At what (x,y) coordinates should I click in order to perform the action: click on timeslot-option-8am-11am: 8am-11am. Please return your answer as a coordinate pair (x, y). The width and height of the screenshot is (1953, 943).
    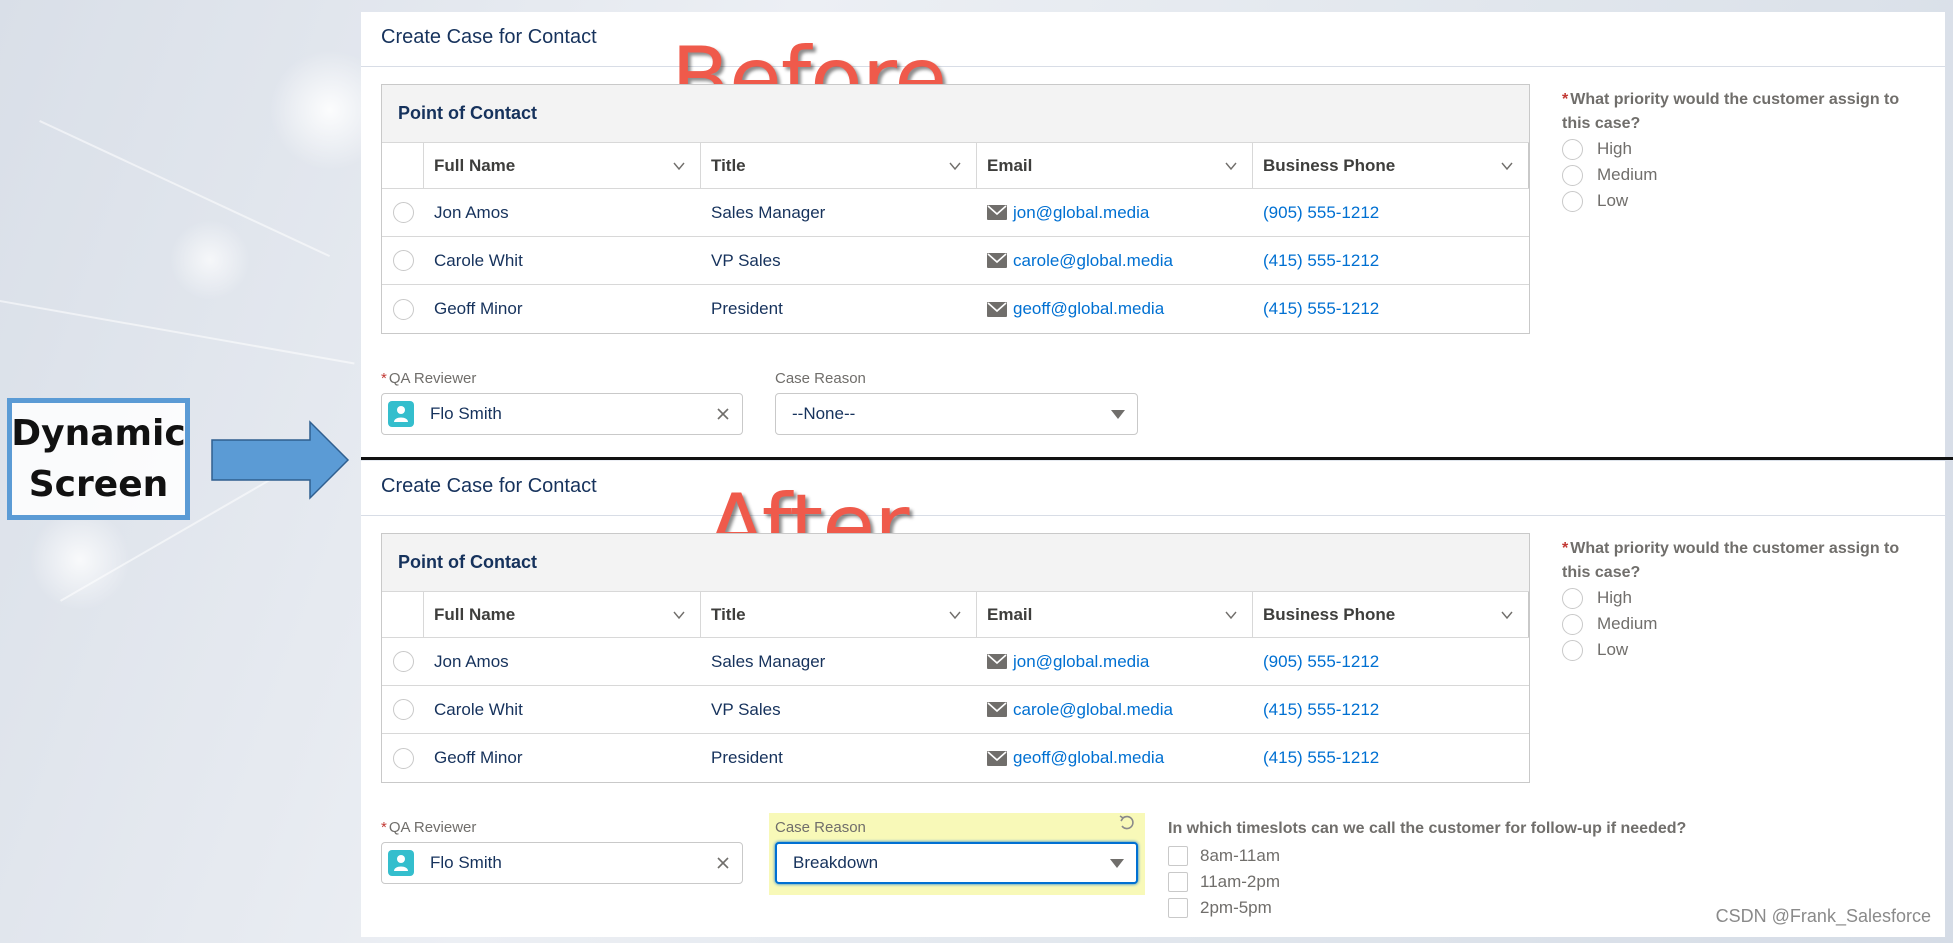
    Looking at the image, I should click on (1468, 856).